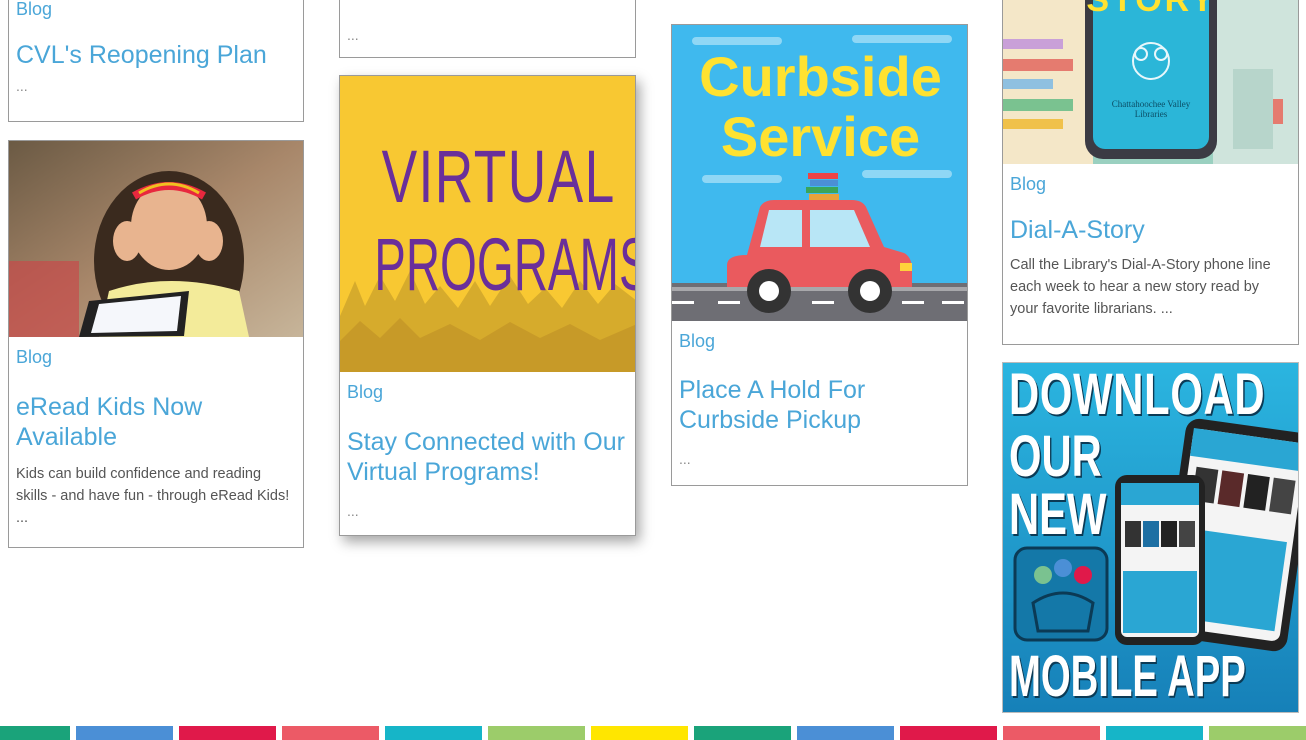 The width and height of the screenshot is (1306, 740). Describe the element at coordinates (1150, 537) in the screenshot. I see `mobile-app-banner: DOWNLOAD OUR NEW MOBILE APP` at that location.